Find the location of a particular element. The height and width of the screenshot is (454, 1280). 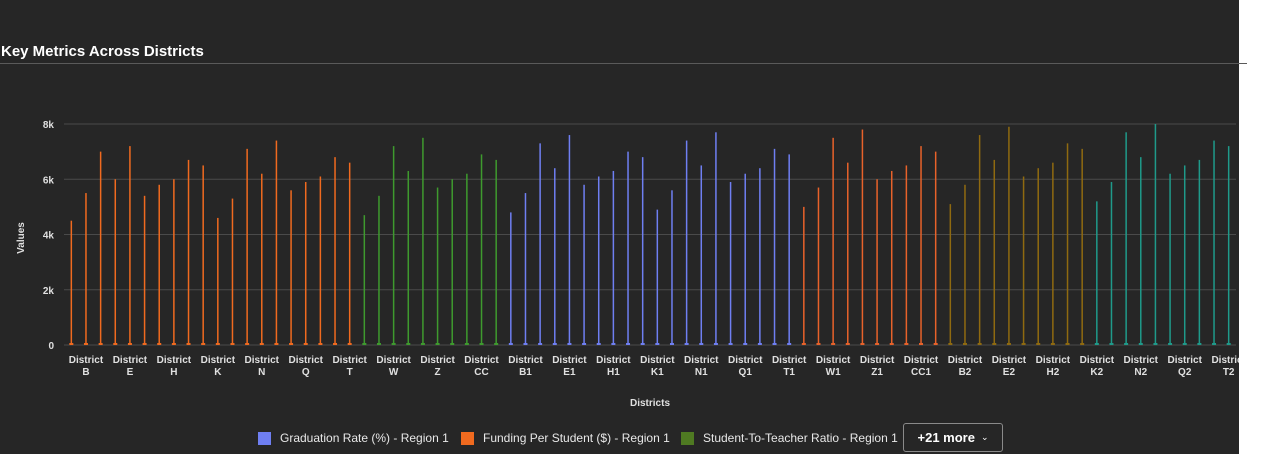

x-tick-label: District N is located at coordinates (262, 366).